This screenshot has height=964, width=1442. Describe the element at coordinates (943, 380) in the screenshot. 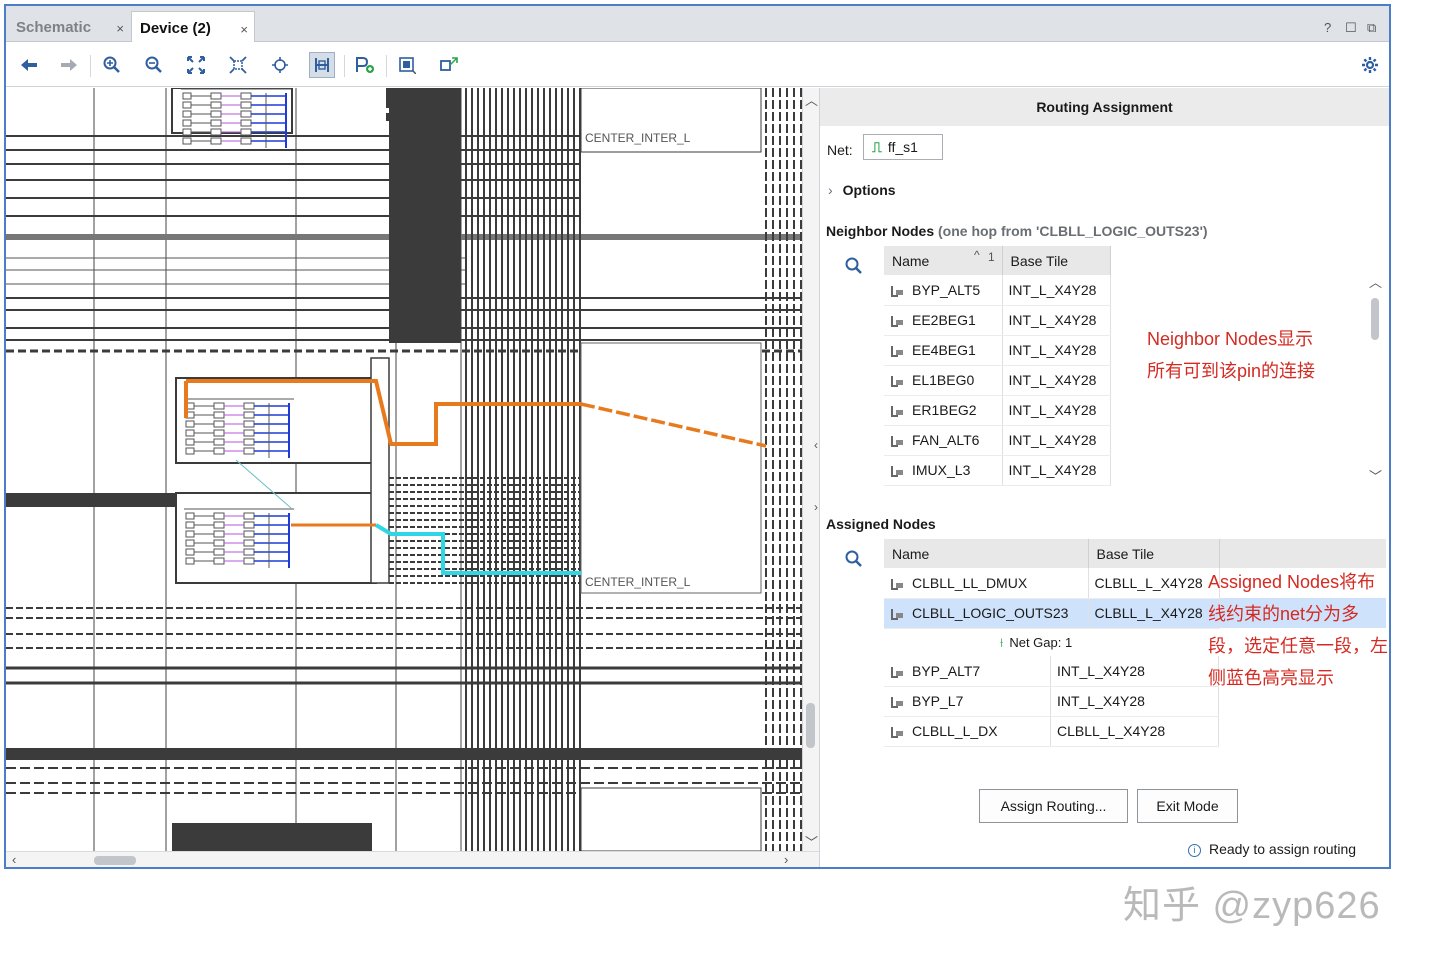

I see `node-name-cell: EL1BEG0` at that location.